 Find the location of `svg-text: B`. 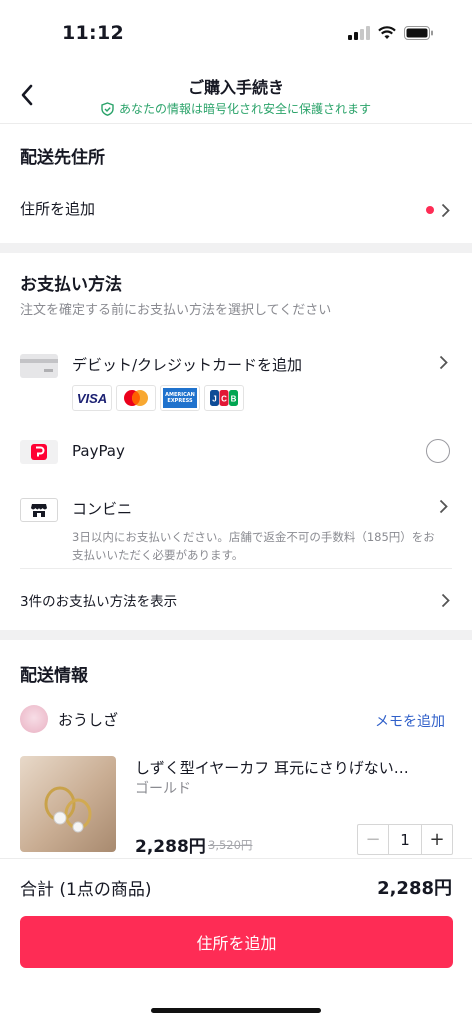

svg-text: B is located at coordinates (234, 399).